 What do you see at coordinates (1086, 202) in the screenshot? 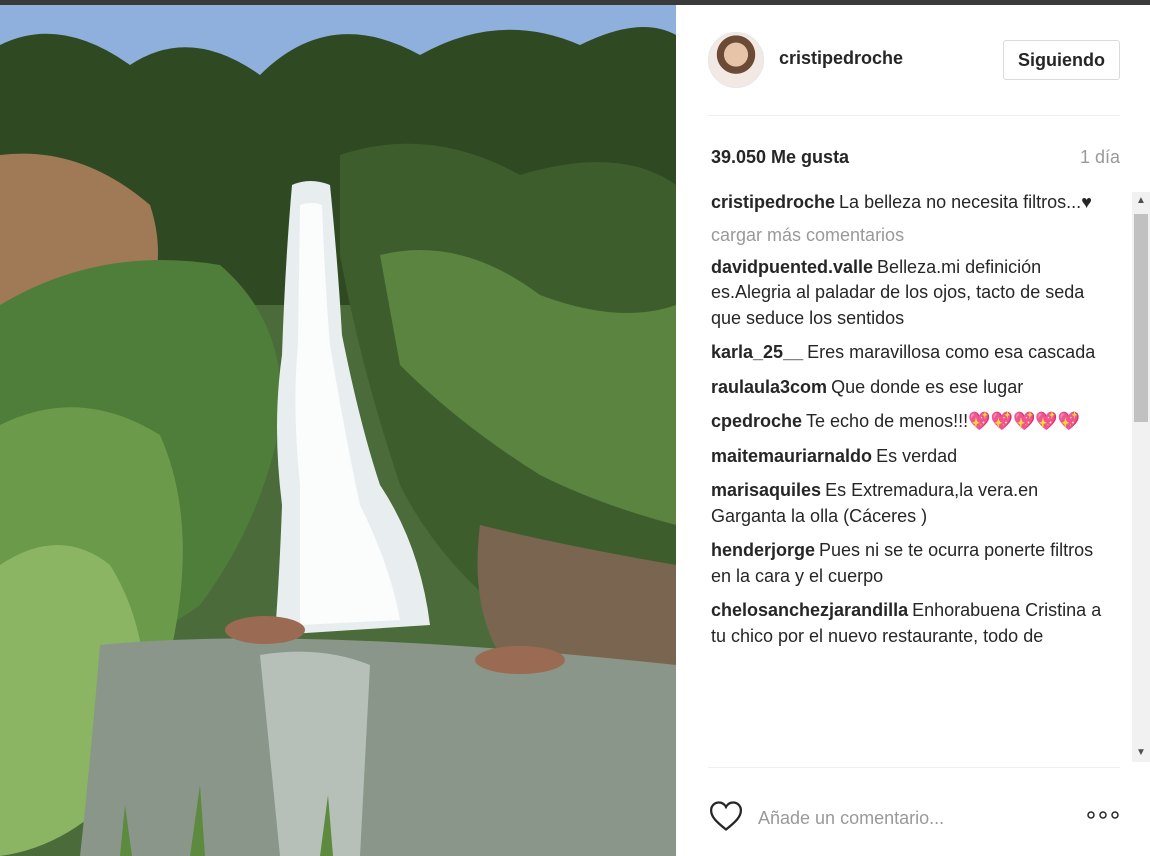
I see `heart-emoji: ♥` at bounding box center [1086, 202].